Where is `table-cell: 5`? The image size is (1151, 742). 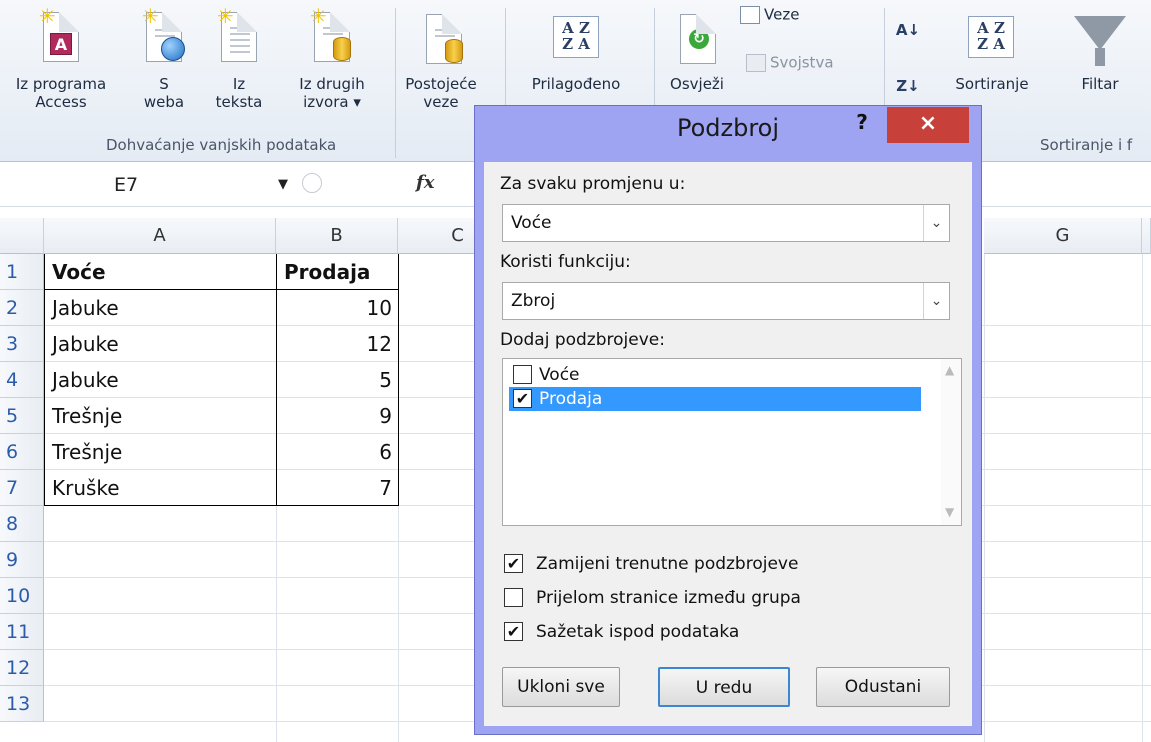
table-cell: 5 is located at coordinates (337, 380).